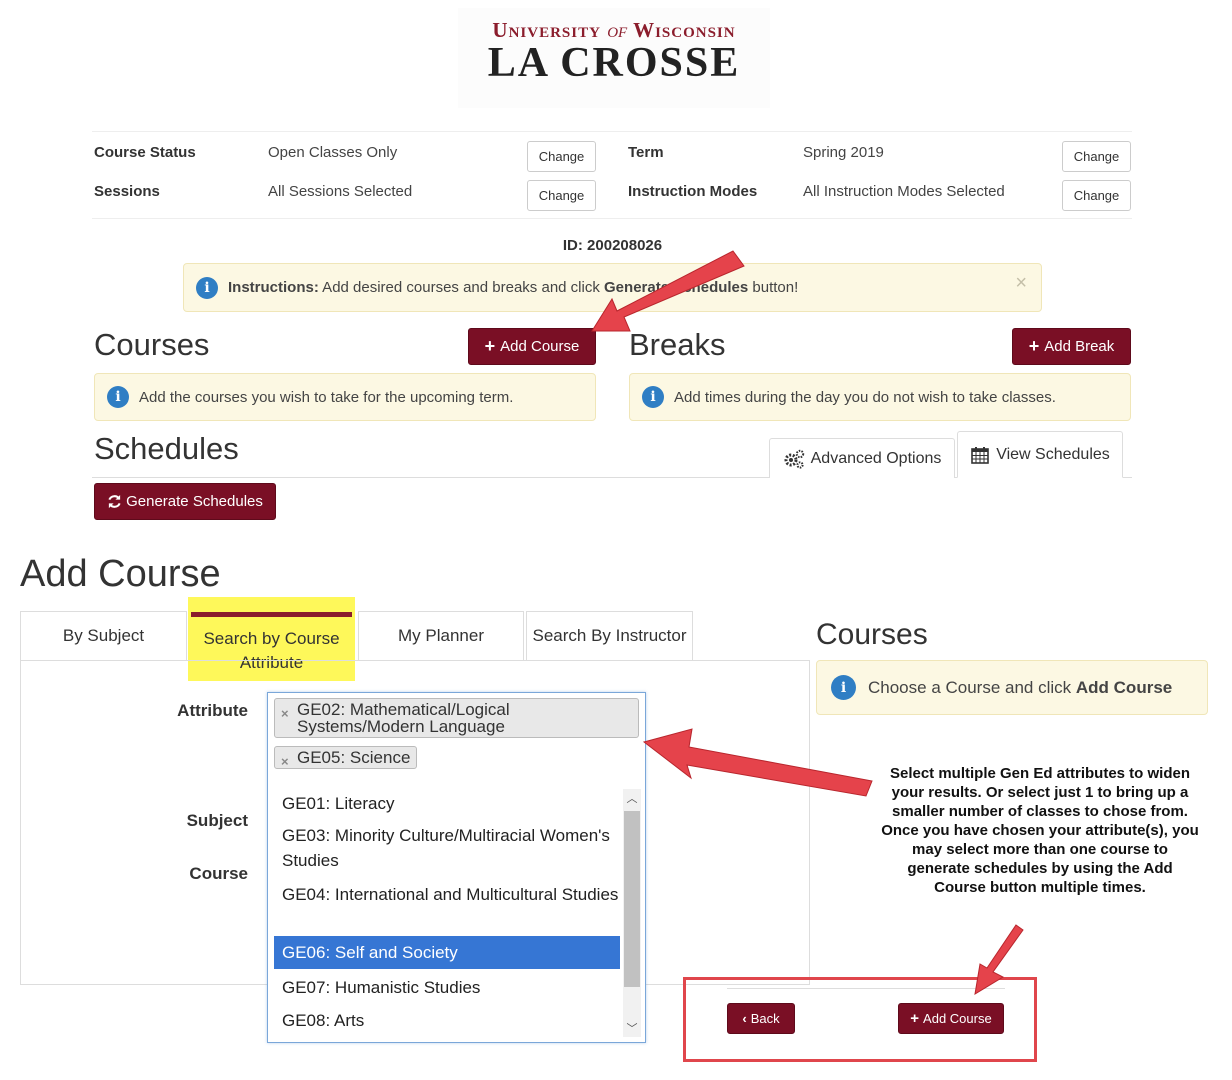 This screenshot has width=1232, height=1080. What do you see at coordinates (103, 635) in the screenshot?
I see `tab-by-subject: By Subject` at bounding box center [103, 635].